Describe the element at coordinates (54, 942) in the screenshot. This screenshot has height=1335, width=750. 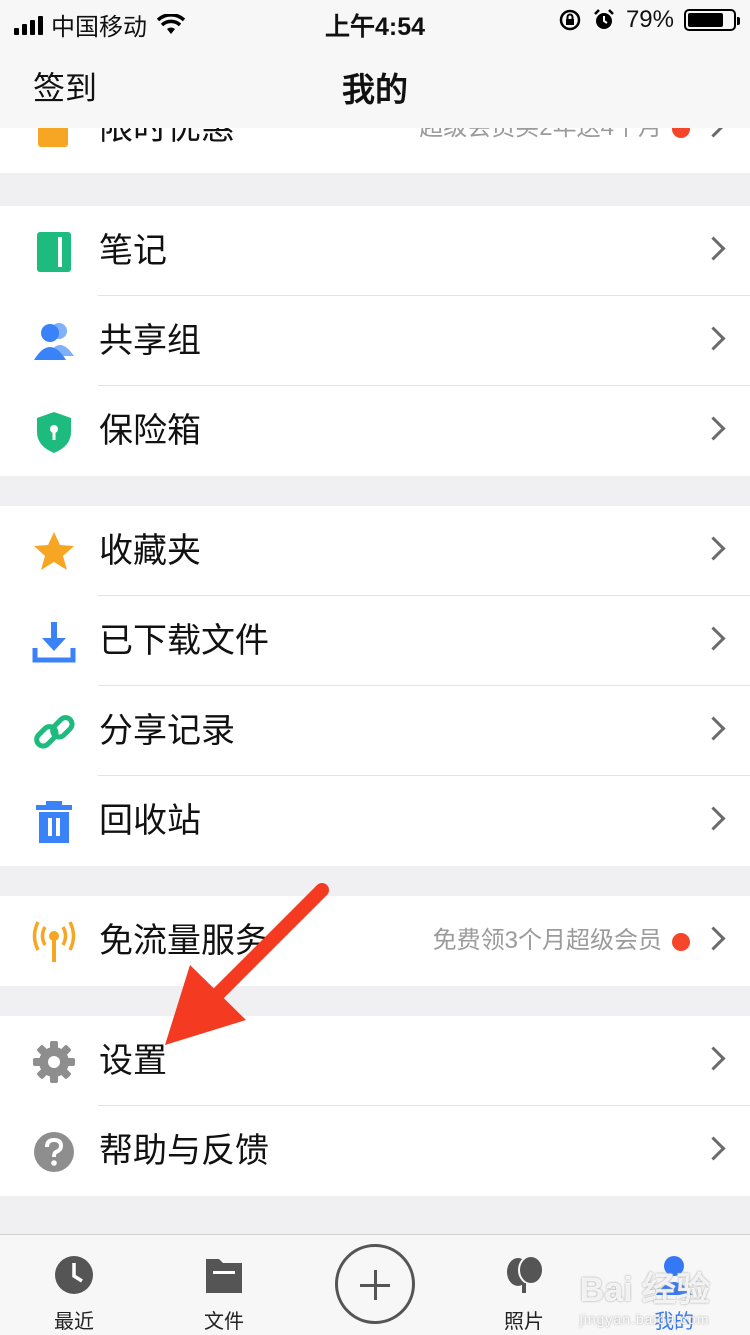
I see `antenna-icon` at that location.